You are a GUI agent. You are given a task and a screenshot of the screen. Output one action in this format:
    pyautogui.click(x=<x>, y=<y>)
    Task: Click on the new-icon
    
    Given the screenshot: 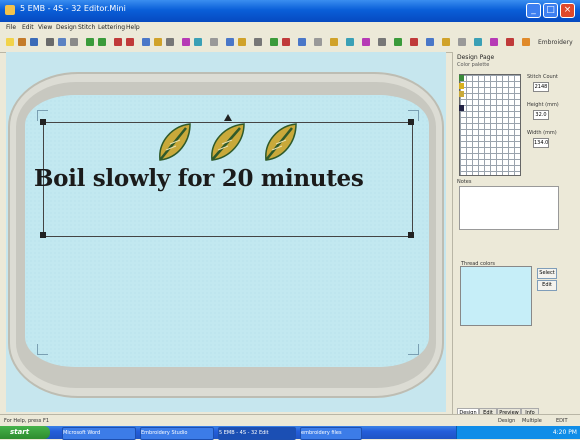 What is the action you would take?
    pyautogui.click(x=10, y=42)
    